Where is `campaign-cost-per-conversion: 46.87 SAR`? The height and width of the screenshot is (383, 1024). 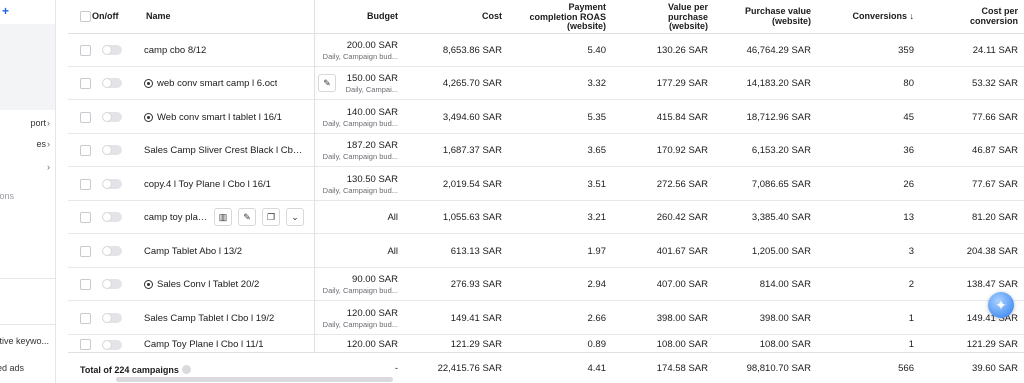
campaign-cost-per-conversion: 46.87 SAR is located at coordinates (995, 150).